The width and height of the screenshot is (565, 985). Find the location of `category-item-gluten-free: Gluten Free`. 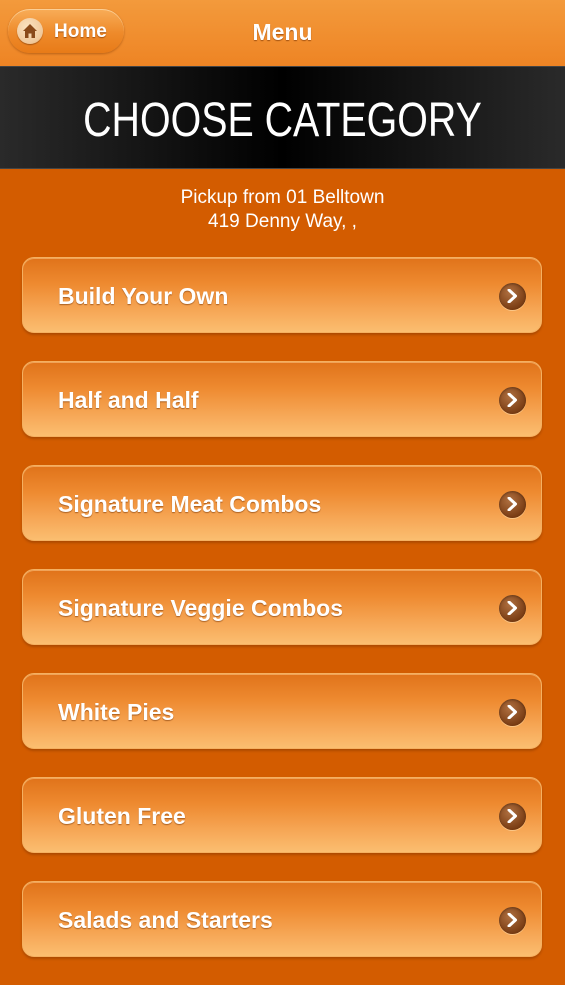

category-item-gluten-free: Gluten Free is located at coordinates (282, 815).